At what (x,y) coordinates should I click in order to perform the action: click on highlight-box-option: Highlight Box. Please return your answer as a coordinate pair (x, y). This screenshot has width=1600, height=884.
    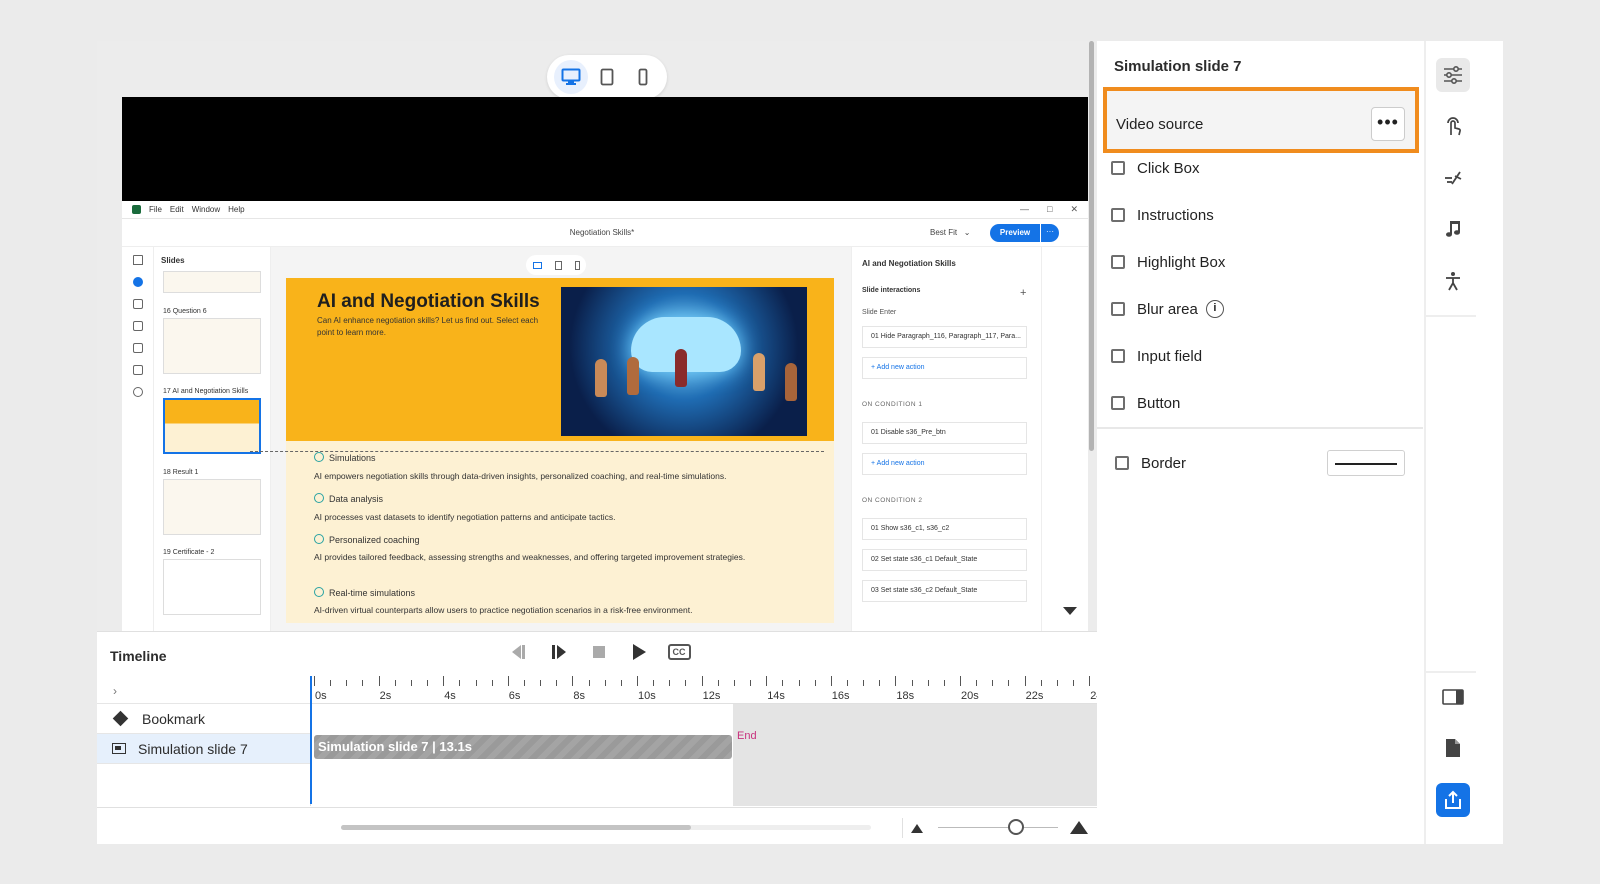
    Looking at the image, I should click on (1168, 262).